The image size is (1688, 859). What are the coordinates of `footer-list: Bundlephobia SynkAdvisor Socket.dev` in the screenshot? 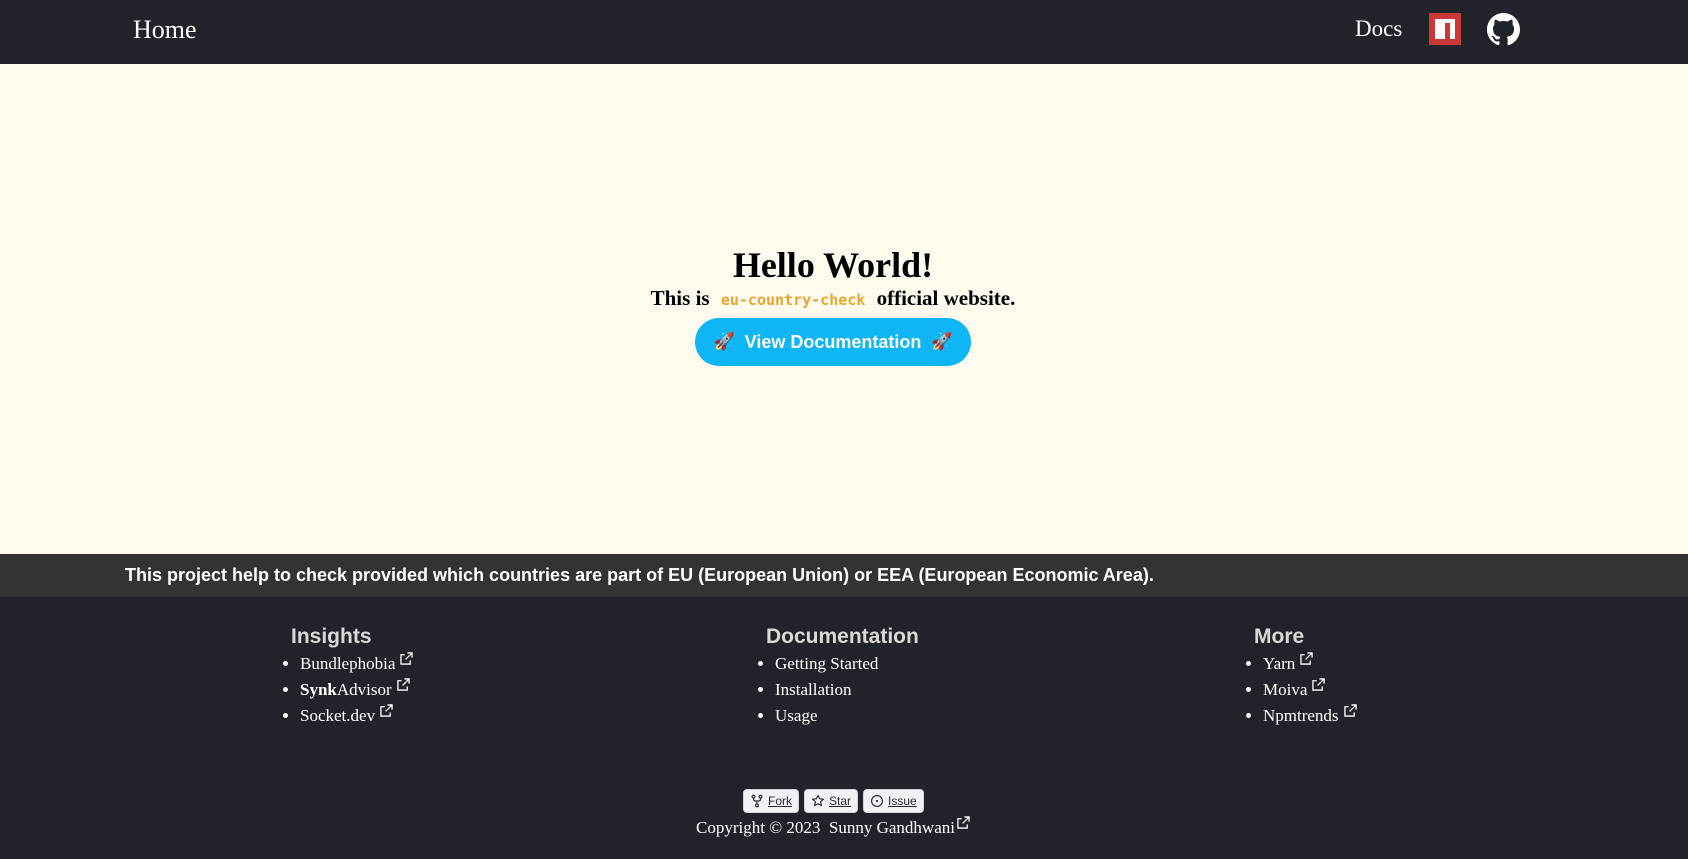 It's located at (348, 690).